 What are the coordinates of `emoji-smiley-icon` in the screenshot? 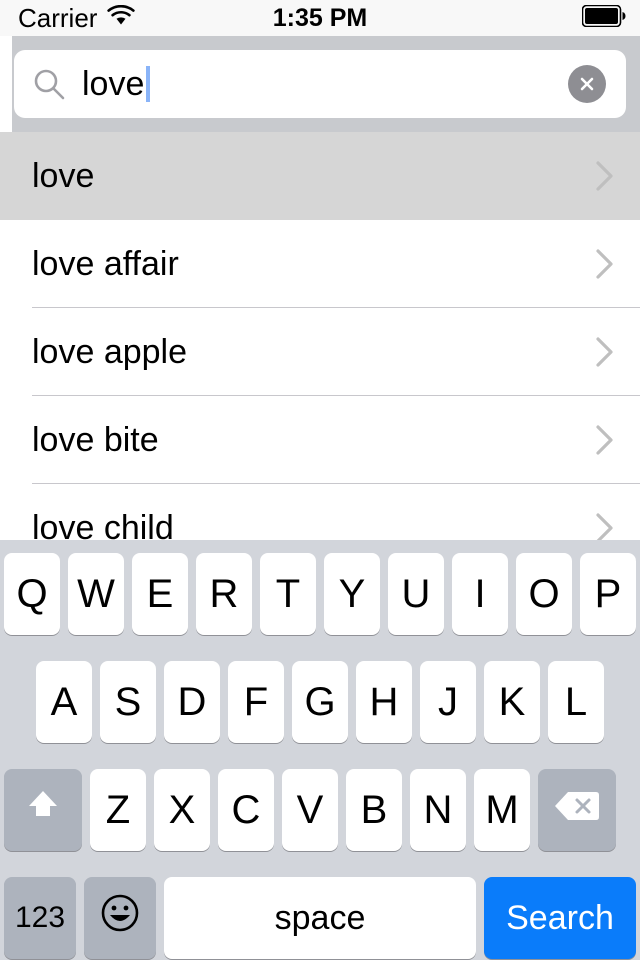 It's located at (120, 918).